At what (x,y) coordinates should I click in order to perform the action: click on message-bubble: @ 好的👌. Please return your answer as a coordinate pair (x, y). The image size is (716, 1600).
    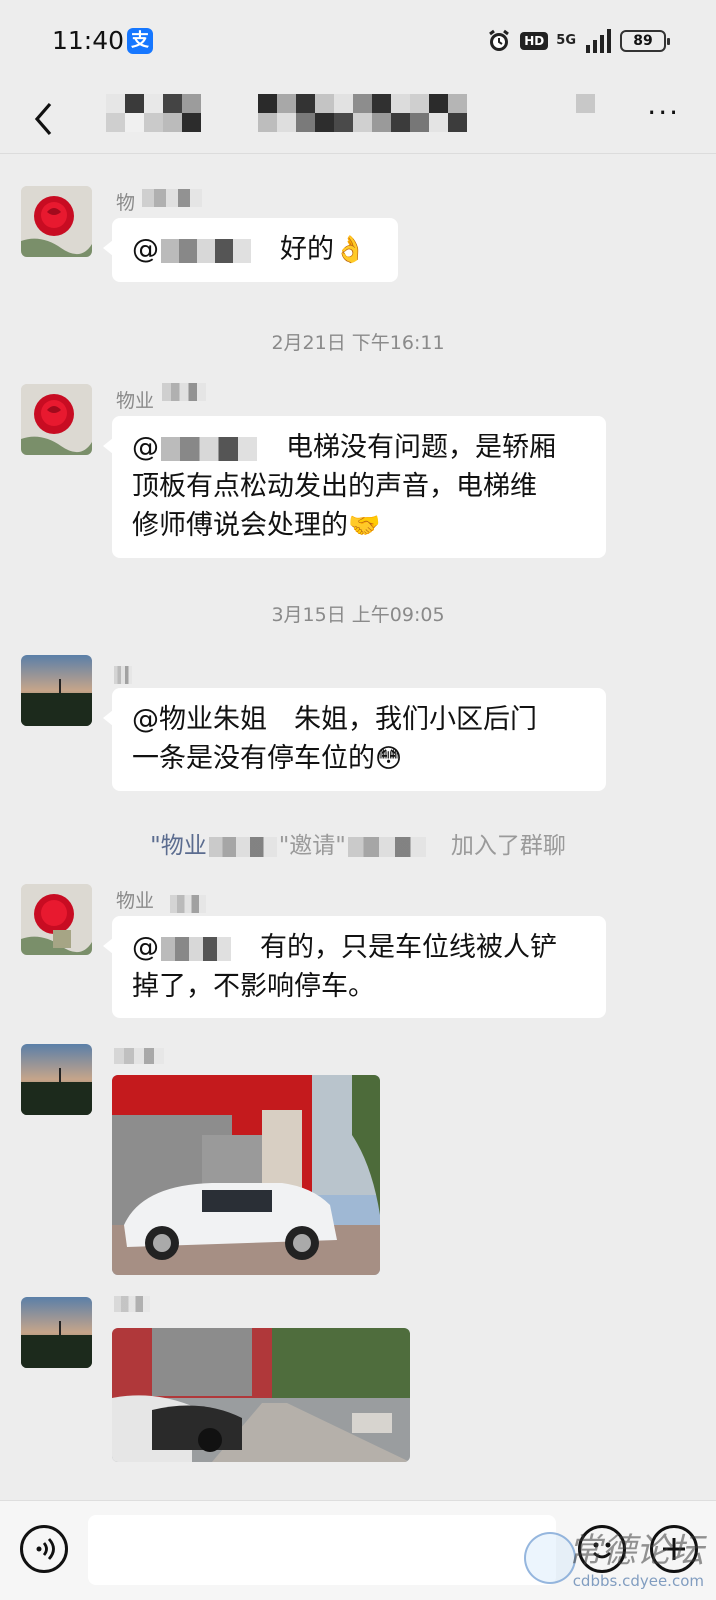
    Looking at the image, I should click on (250, 250).